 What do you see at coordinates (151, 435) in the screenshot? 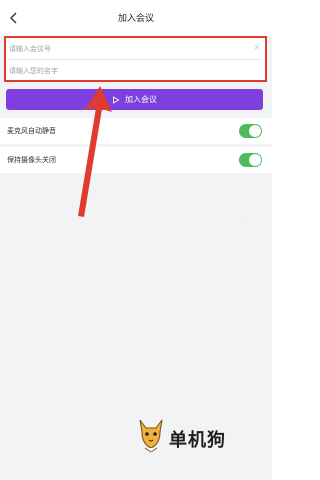
I see `dog-logo-icon` at bounding box center [151, 435].